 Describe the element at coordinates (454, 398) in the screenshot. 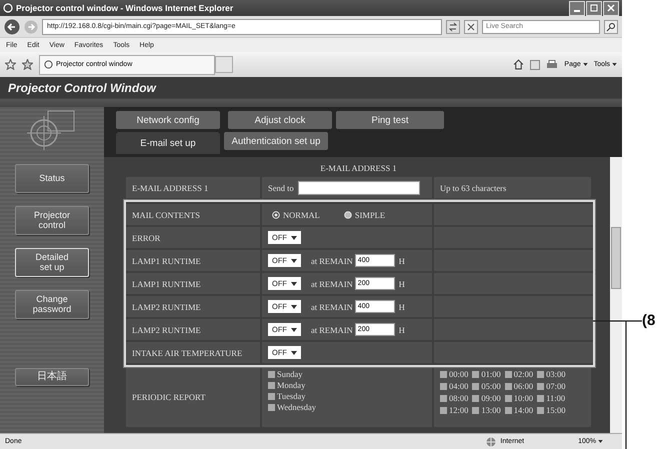

I see `hour-checkbox: 08:00` at that location.